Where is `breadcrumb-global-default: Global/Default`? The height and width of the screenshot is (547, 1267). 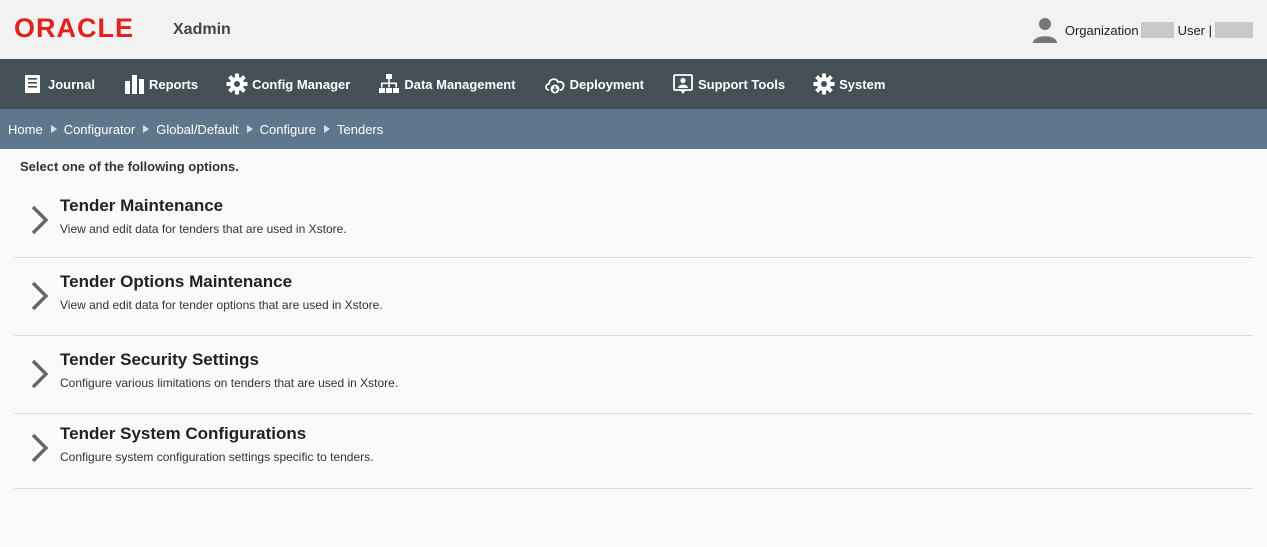 breadcrumb-global-default: Global/Default is located at coordinates (197, 129).